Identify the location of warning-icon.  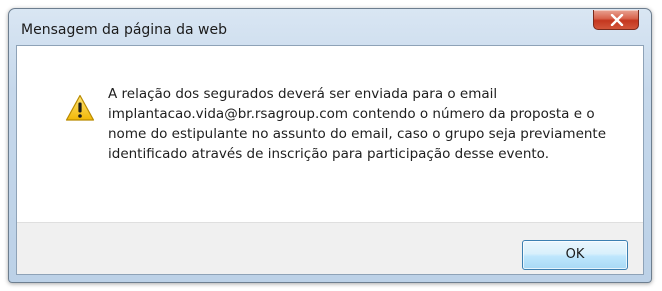
(80, 107).